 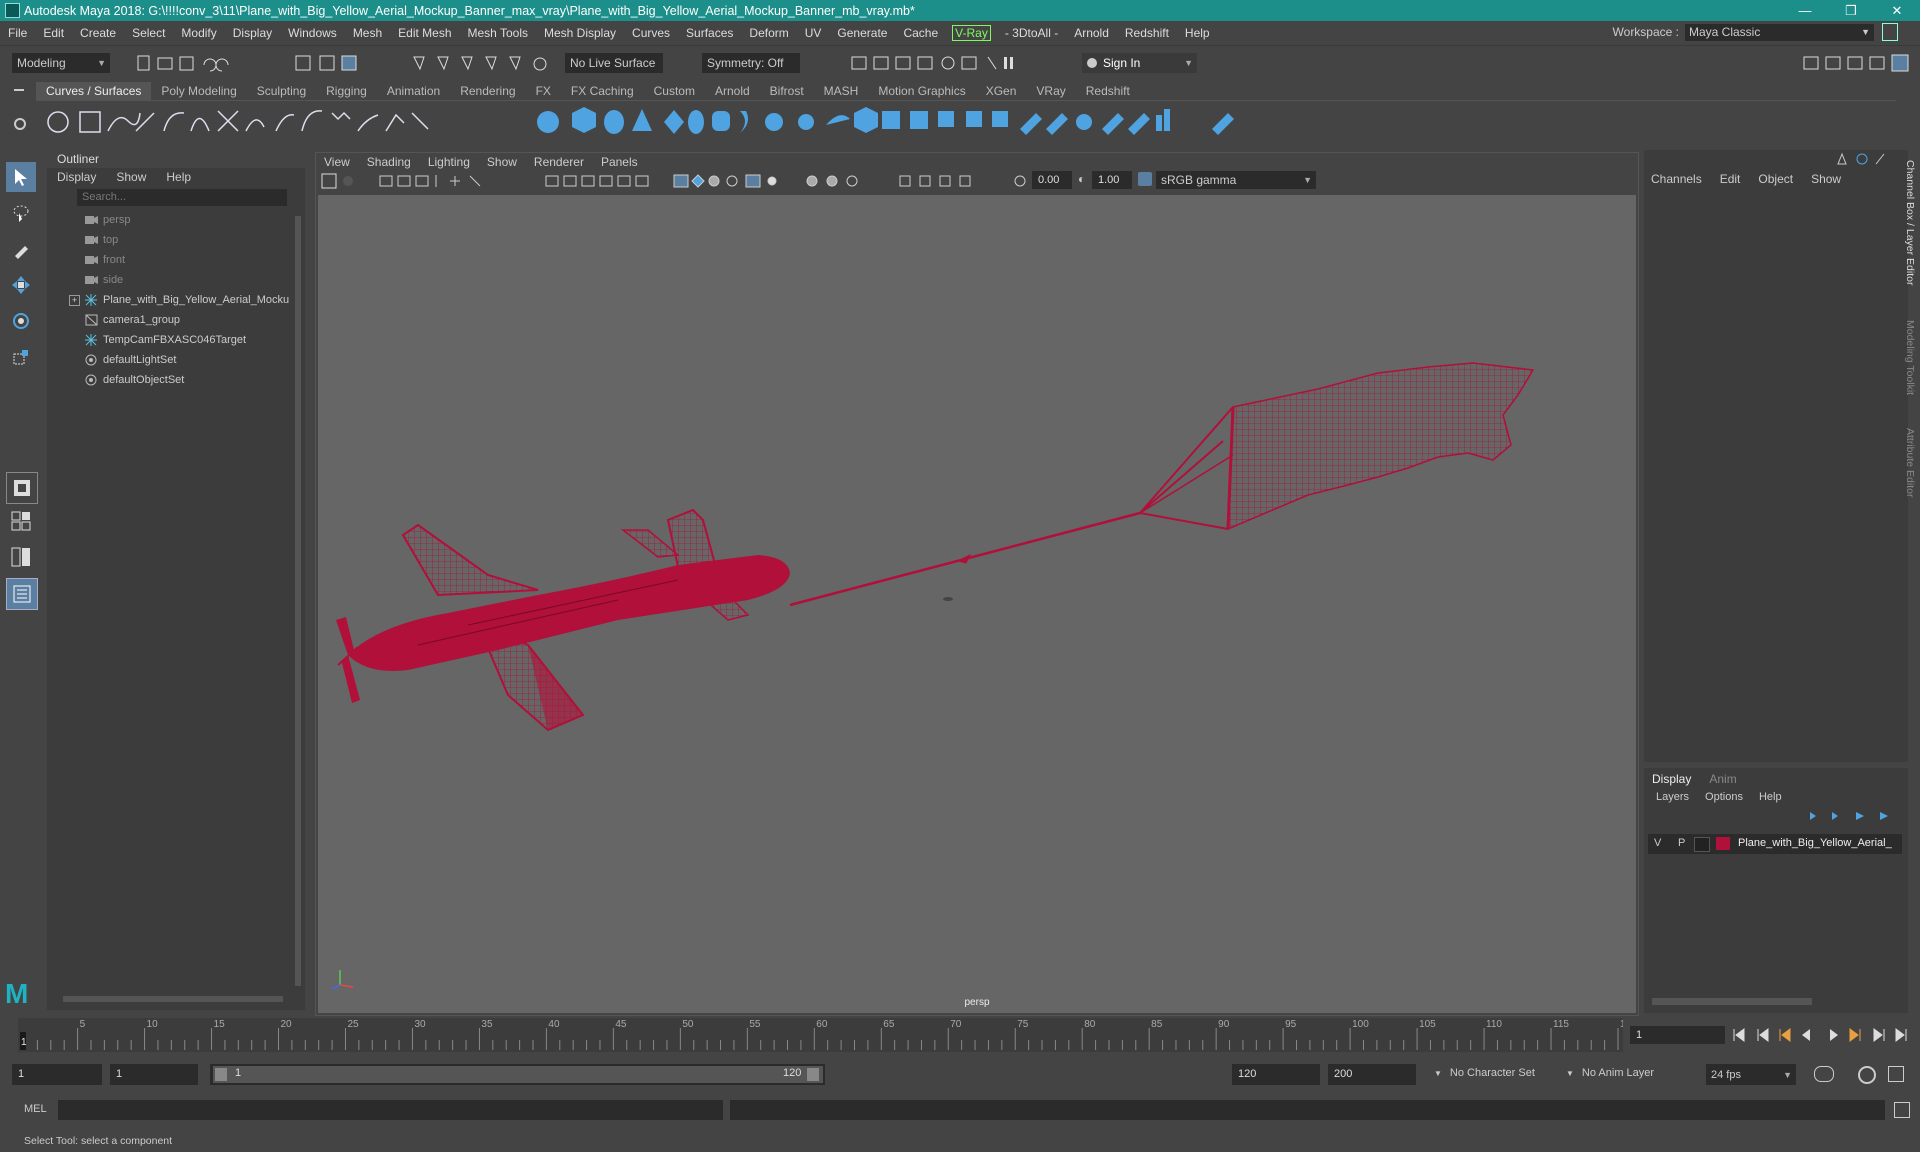 What do you see at coordinates (768, 33) in the screenshot?
I see `menu-deform: Deform` at bounding box center [768, 33].